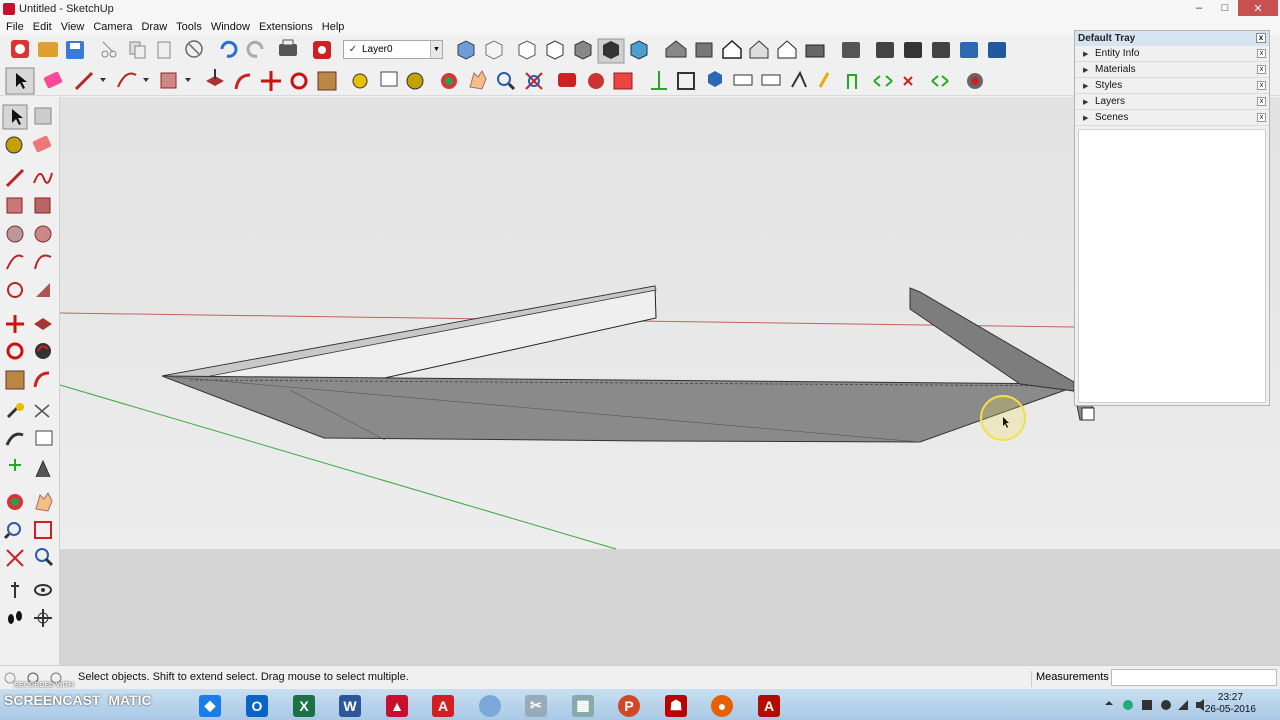  I want to click on pan-tool-icon, so click(44, 502).